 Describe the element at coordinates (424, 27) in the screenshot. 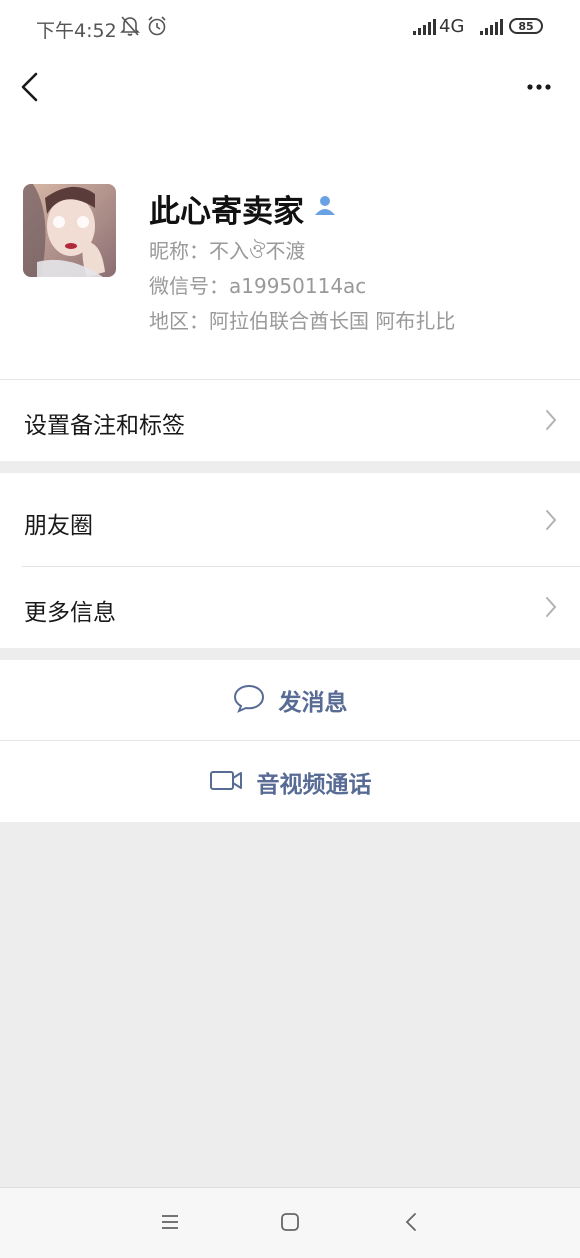

I see `signal-icon` at that location.